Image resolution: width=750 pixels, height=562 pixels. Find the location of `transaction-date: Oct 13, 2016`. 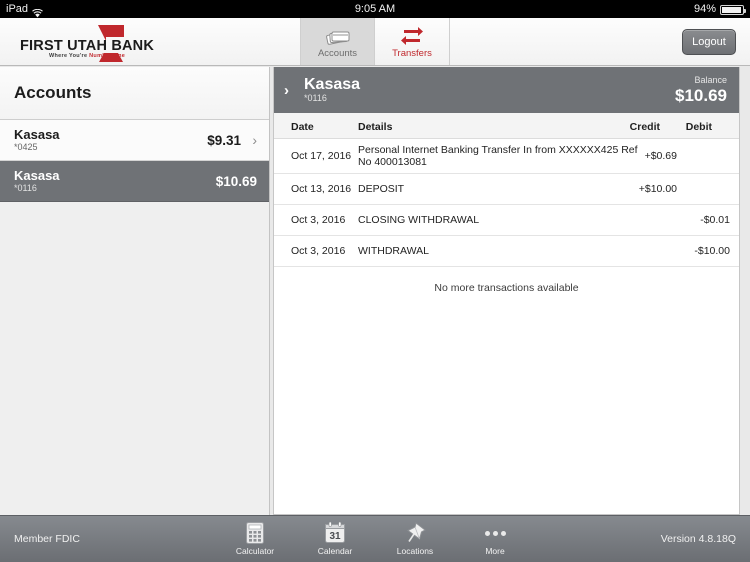

transaction-date: Oct 13, 2016 is located at coordinates (321, 189).